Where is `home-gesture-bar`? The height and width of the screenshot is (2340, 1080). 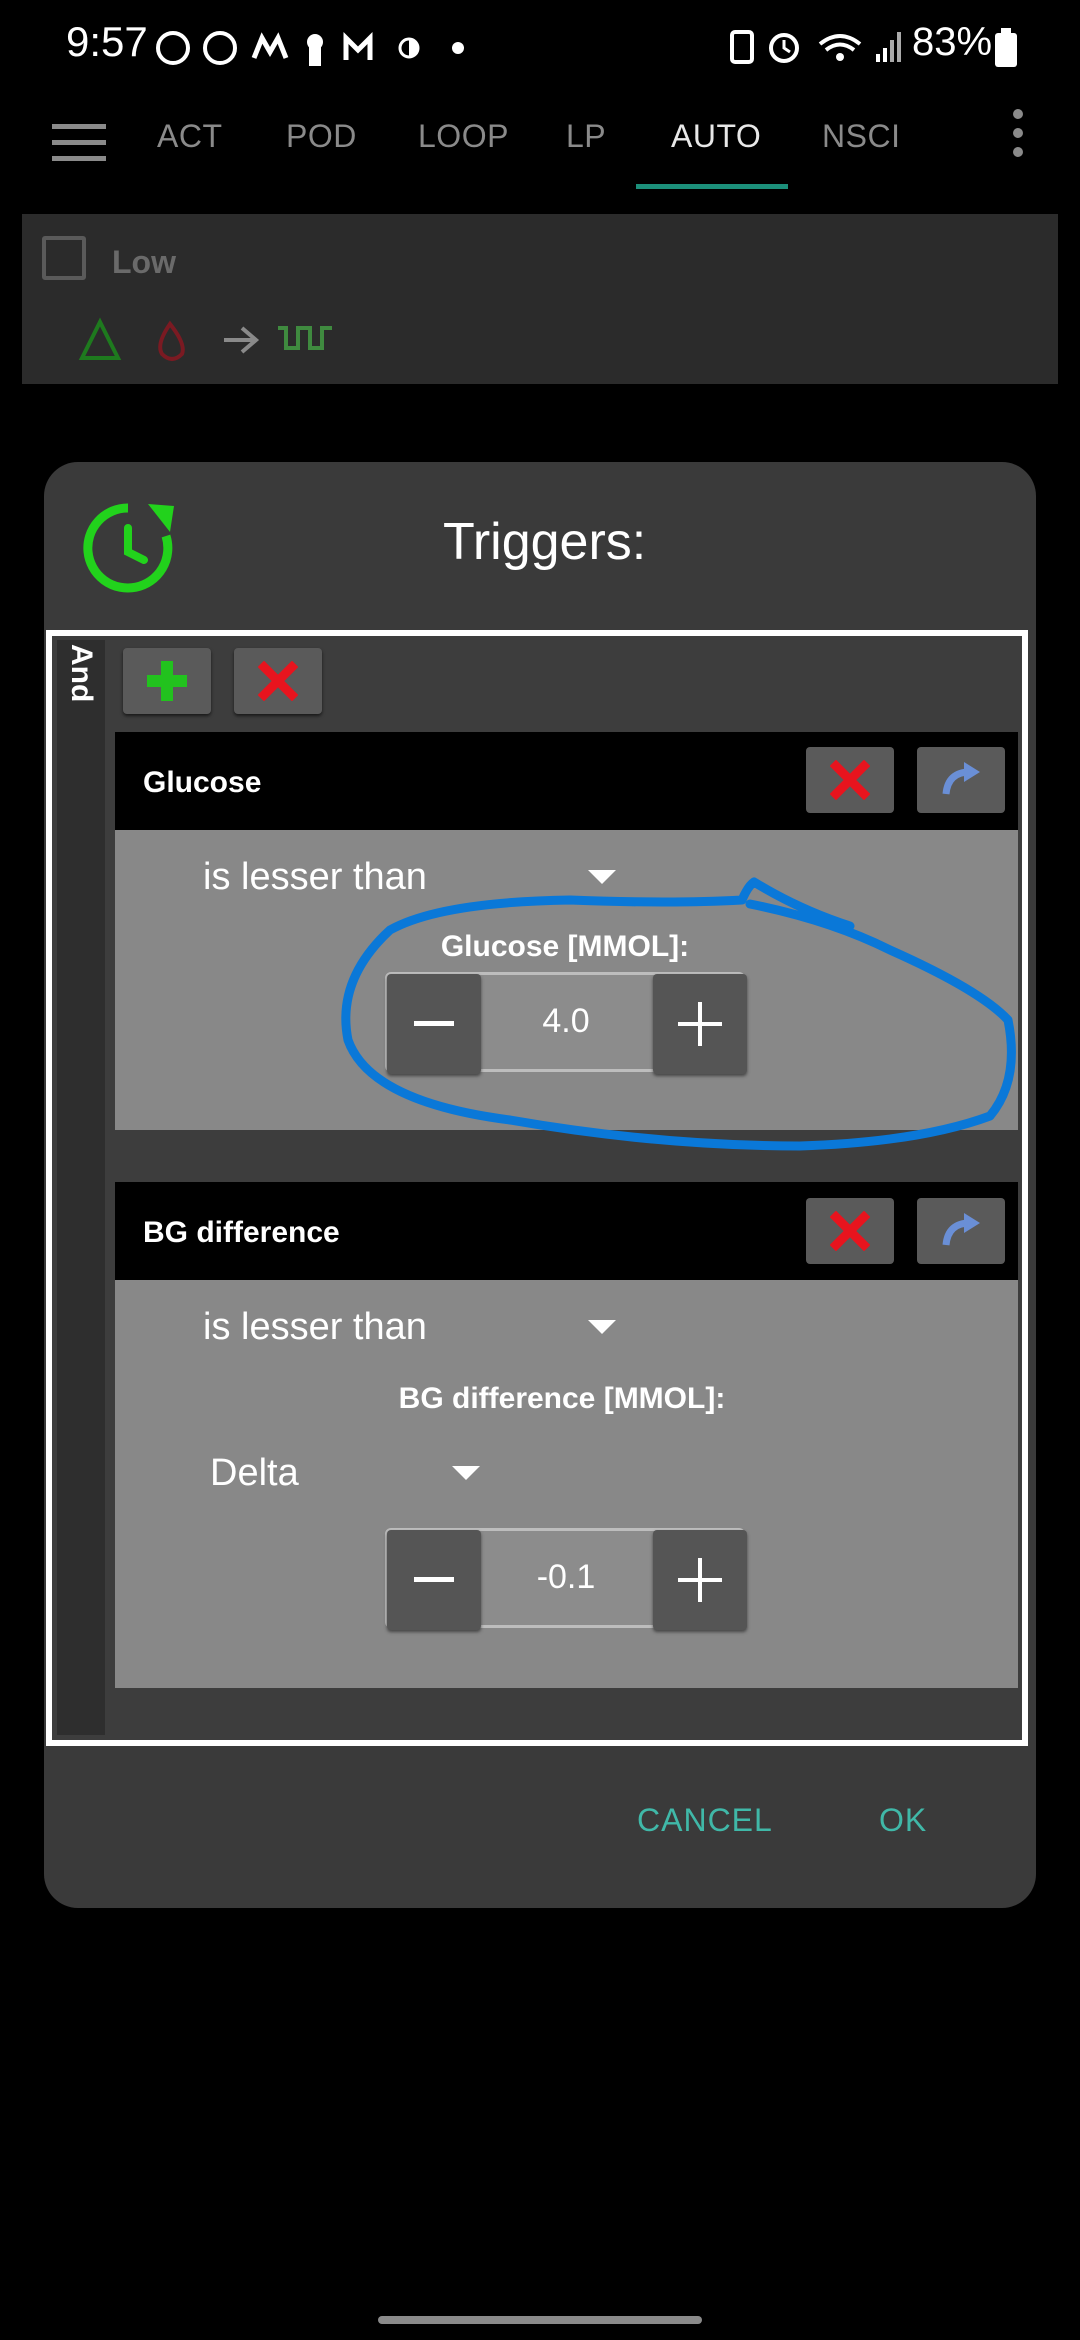
home-gesture-bar is located at coordinates (540, 2320).